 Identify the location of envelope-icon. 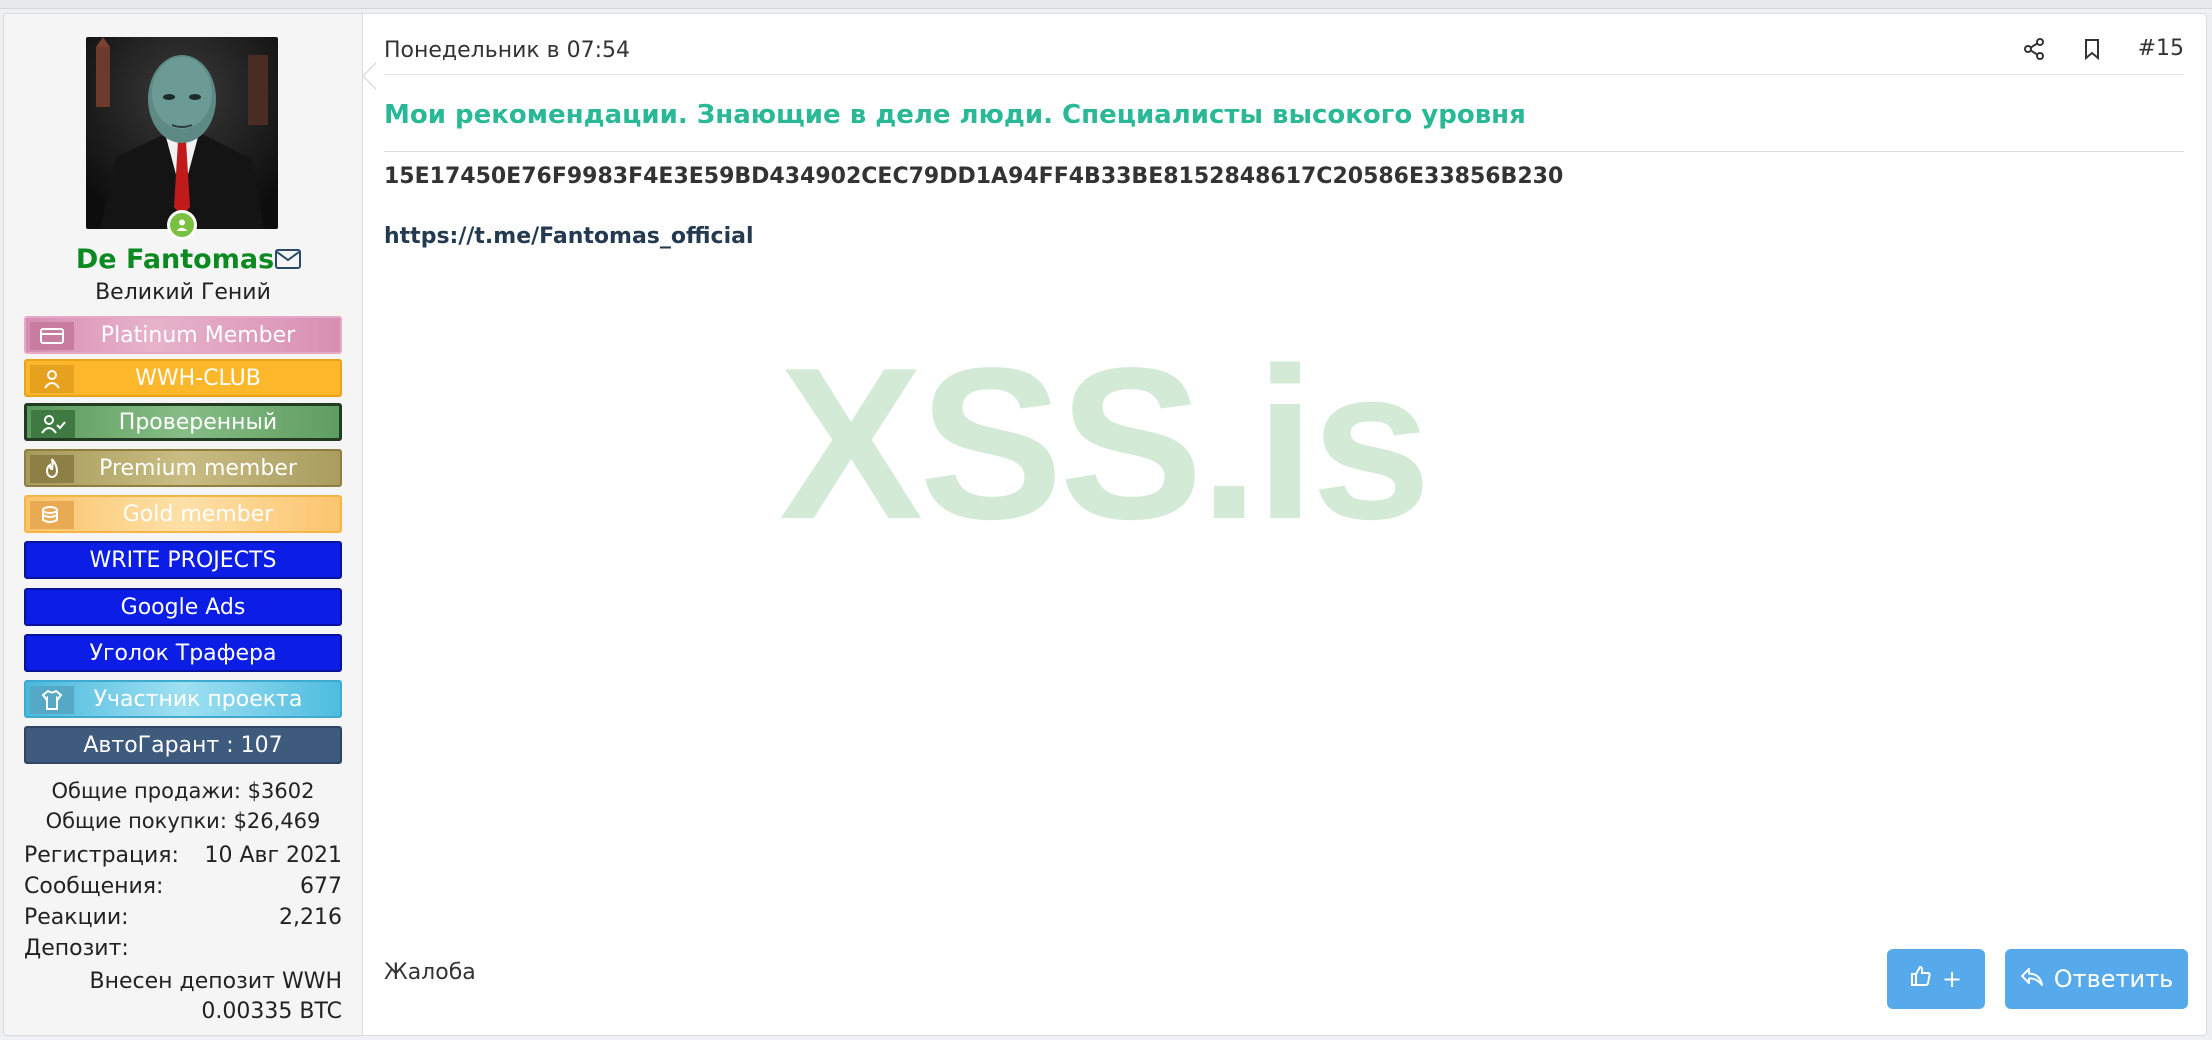
(288, 259).